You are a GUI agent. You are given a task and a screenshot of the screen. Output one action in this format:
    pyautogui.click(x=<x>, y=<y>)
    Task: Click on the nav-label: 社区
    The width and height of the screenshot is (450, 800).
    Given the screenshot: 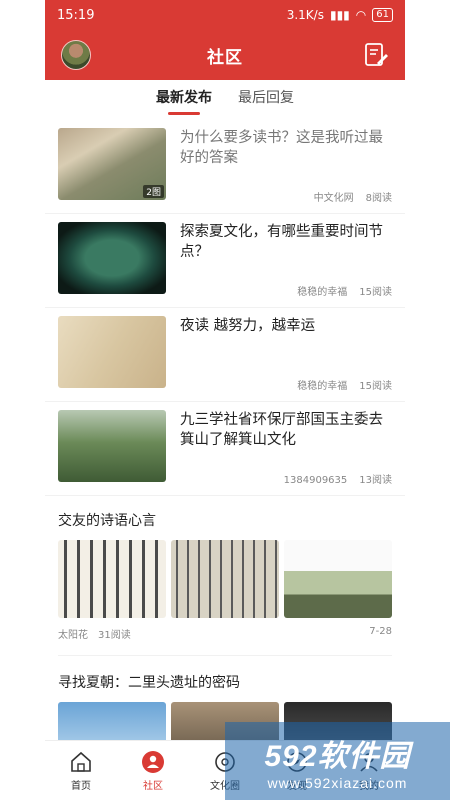 What is the action you would take?
    pyautogui.click(x=153, y=786)
    